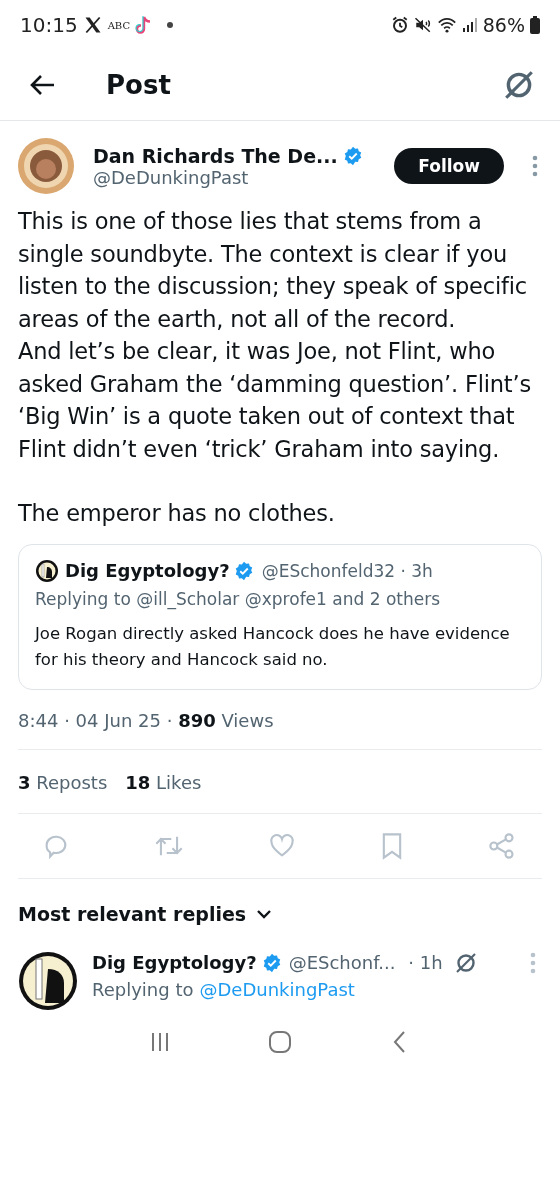  Describe the element at coordinates (177, 513) in the screenshot. I see `post-text: The emperor has no clothes.` at that location.